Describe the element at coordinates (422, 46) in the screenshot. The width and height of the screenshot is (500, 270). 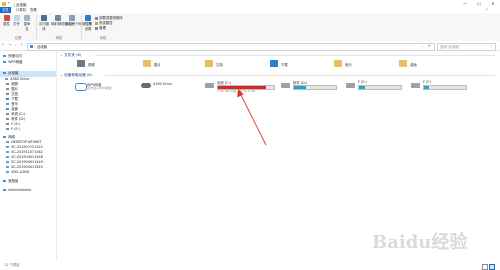
I see `chevron-down-icon: ⌄` at that location.